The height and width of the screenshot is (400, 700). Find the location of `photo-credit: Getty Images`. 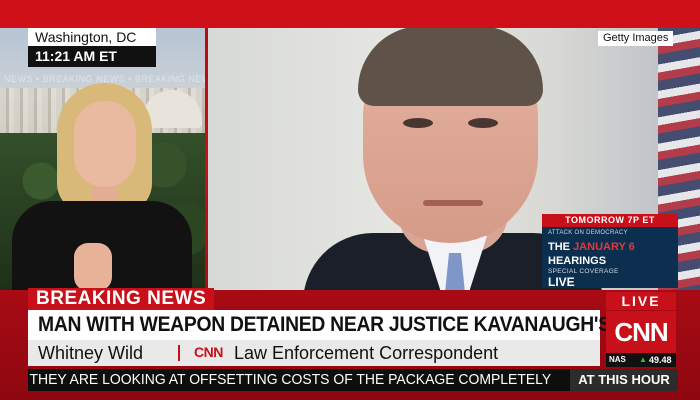

photo-credit: Getty Images is located at coordinates (636, 38).